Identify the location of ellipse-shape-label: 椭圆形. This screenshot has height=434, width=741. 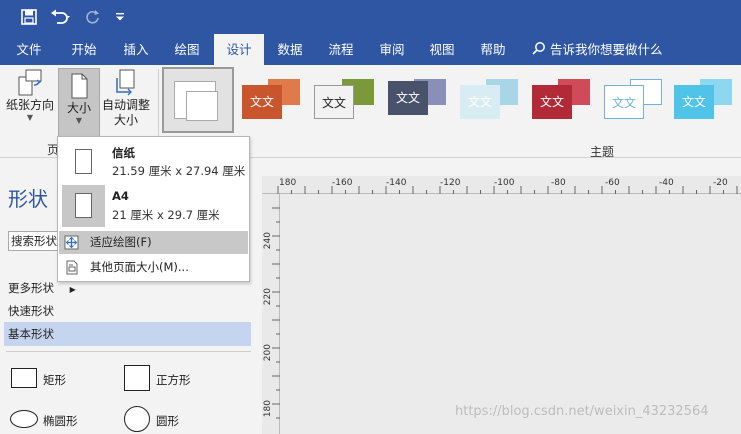
(60, 421).